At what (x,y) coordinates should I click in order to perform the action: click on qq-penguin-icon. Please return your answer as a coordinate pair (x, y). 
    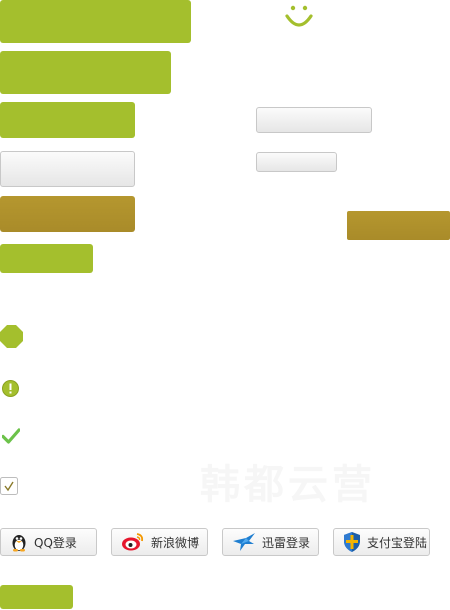
    Looking at the image, I should click on (19, 543).